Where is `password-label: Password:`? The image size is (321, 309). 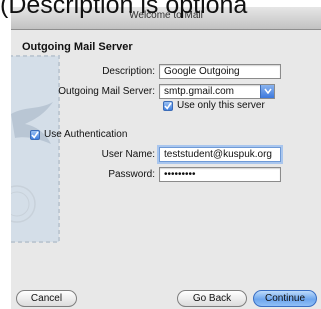
password-label: Password: is located at coordinates (131, 174).